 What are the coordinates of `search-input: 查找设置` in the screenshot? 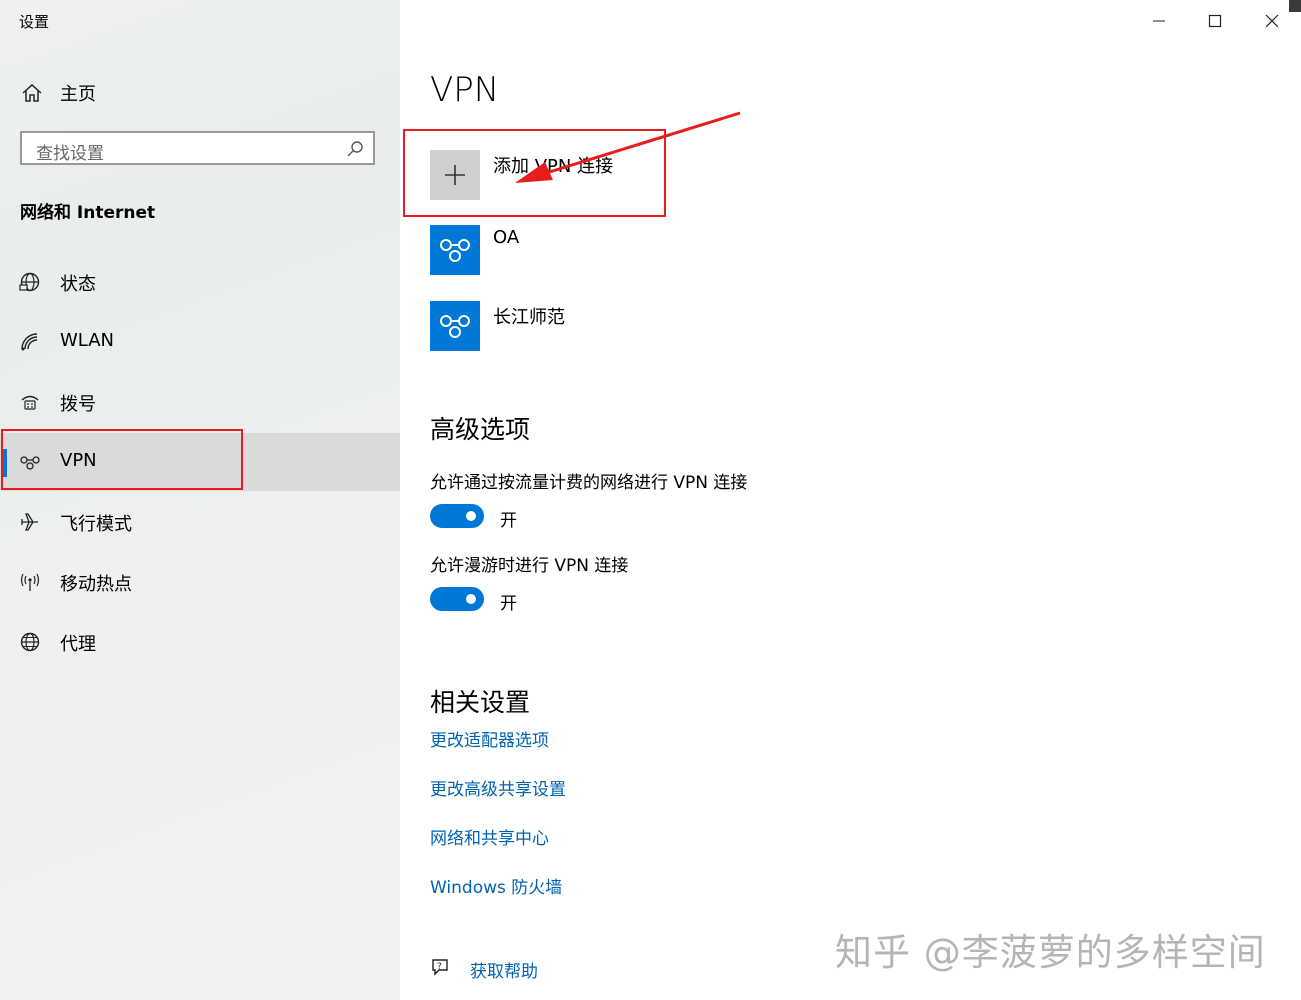 It's located at (197, 148).